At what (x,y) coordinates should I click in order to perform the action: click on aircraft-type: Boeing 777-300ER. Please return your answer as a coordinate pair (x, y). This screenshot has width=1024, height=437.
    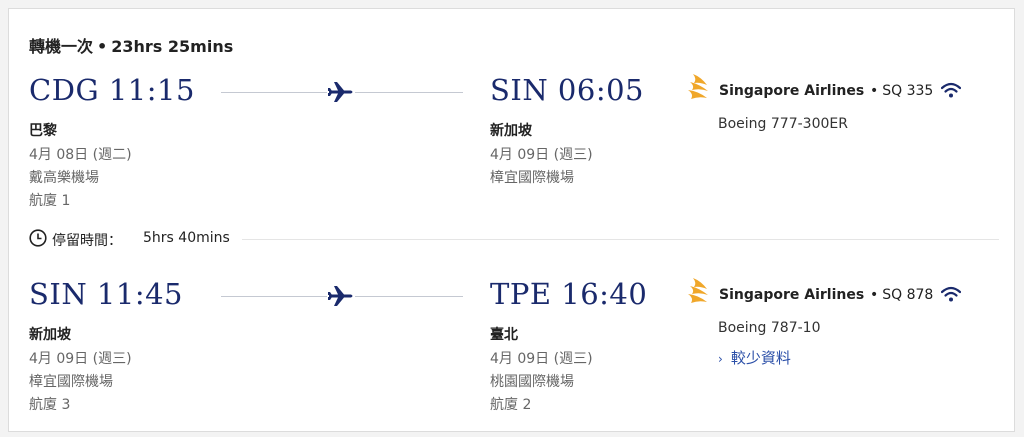
    Looking at the image, I should click on (783, 124).